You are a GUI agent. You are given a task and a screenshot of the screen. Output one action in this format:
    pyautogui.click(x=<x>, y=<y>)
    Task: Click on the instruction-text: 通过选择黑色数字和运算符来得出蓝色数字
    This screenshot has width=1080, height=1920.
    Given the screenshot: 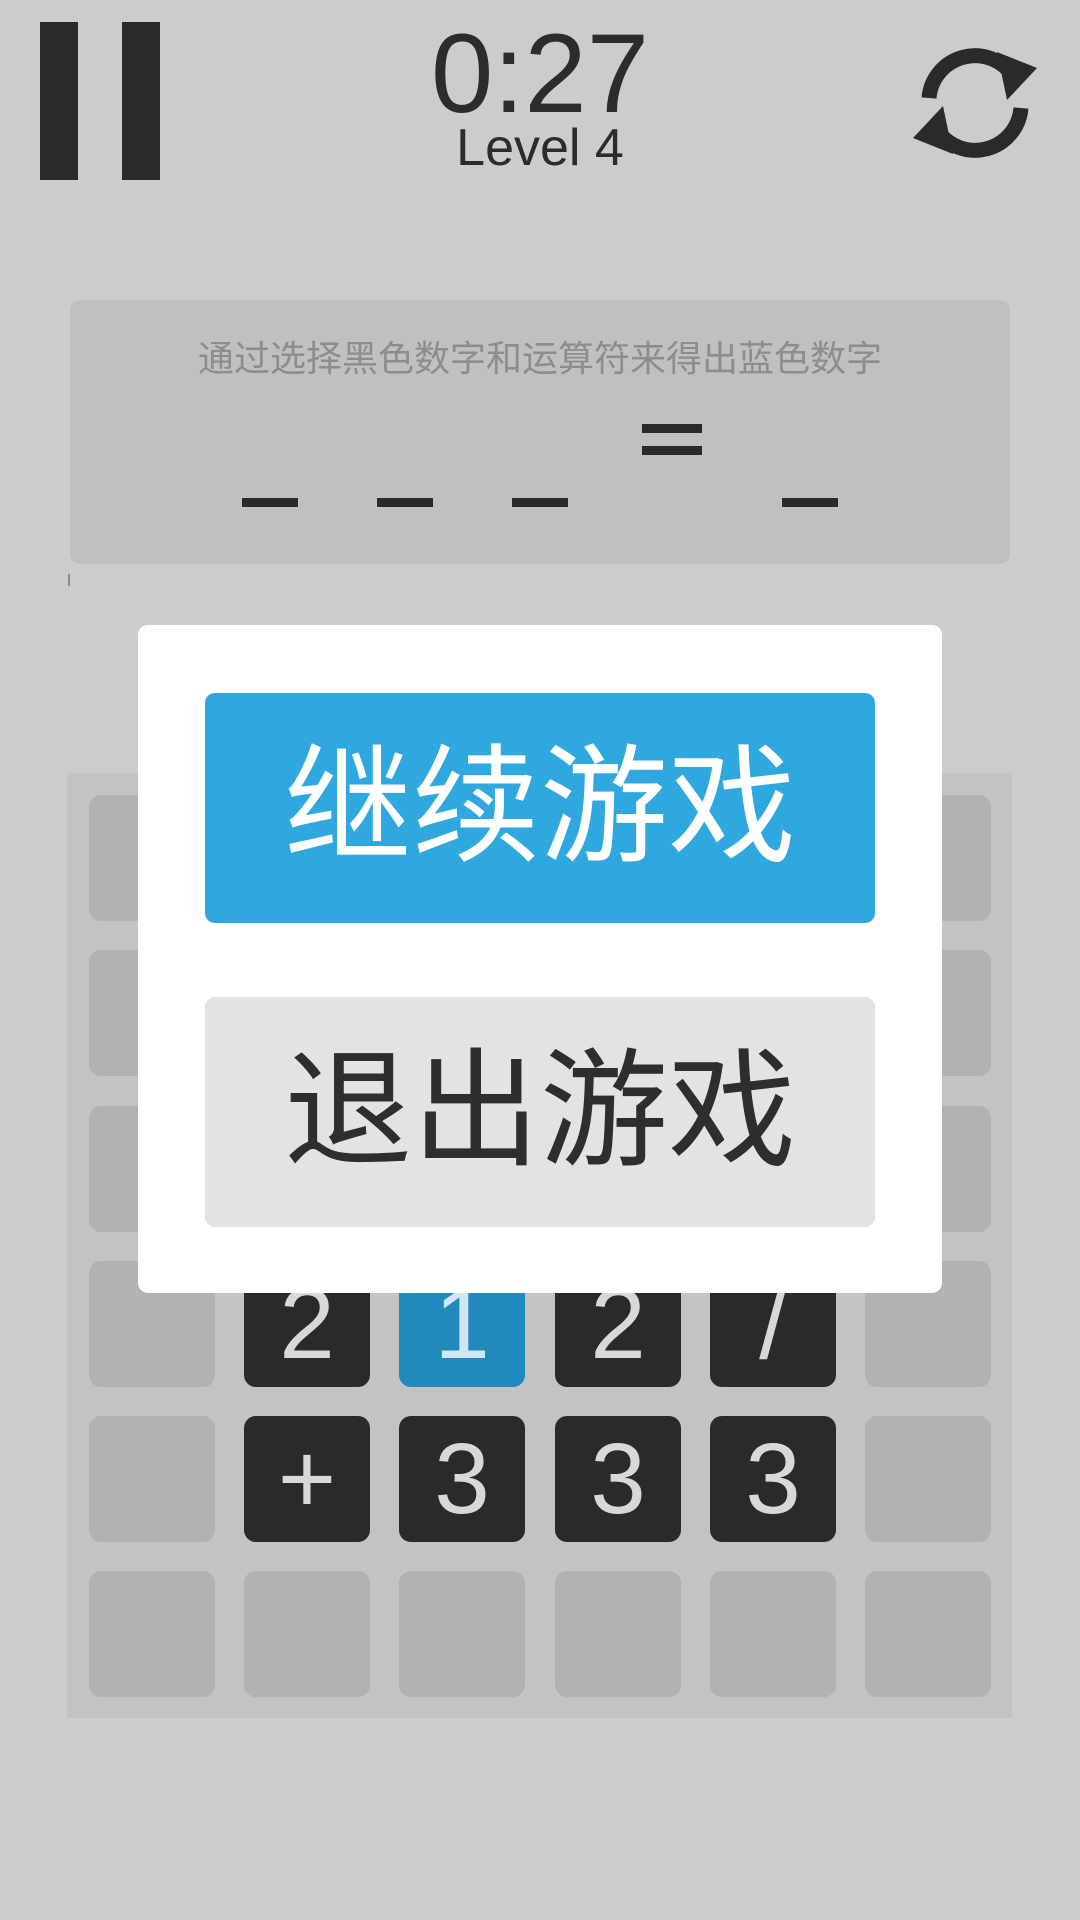 What is the action you would take?
    pyautogui.click(x=539, y=359)
    